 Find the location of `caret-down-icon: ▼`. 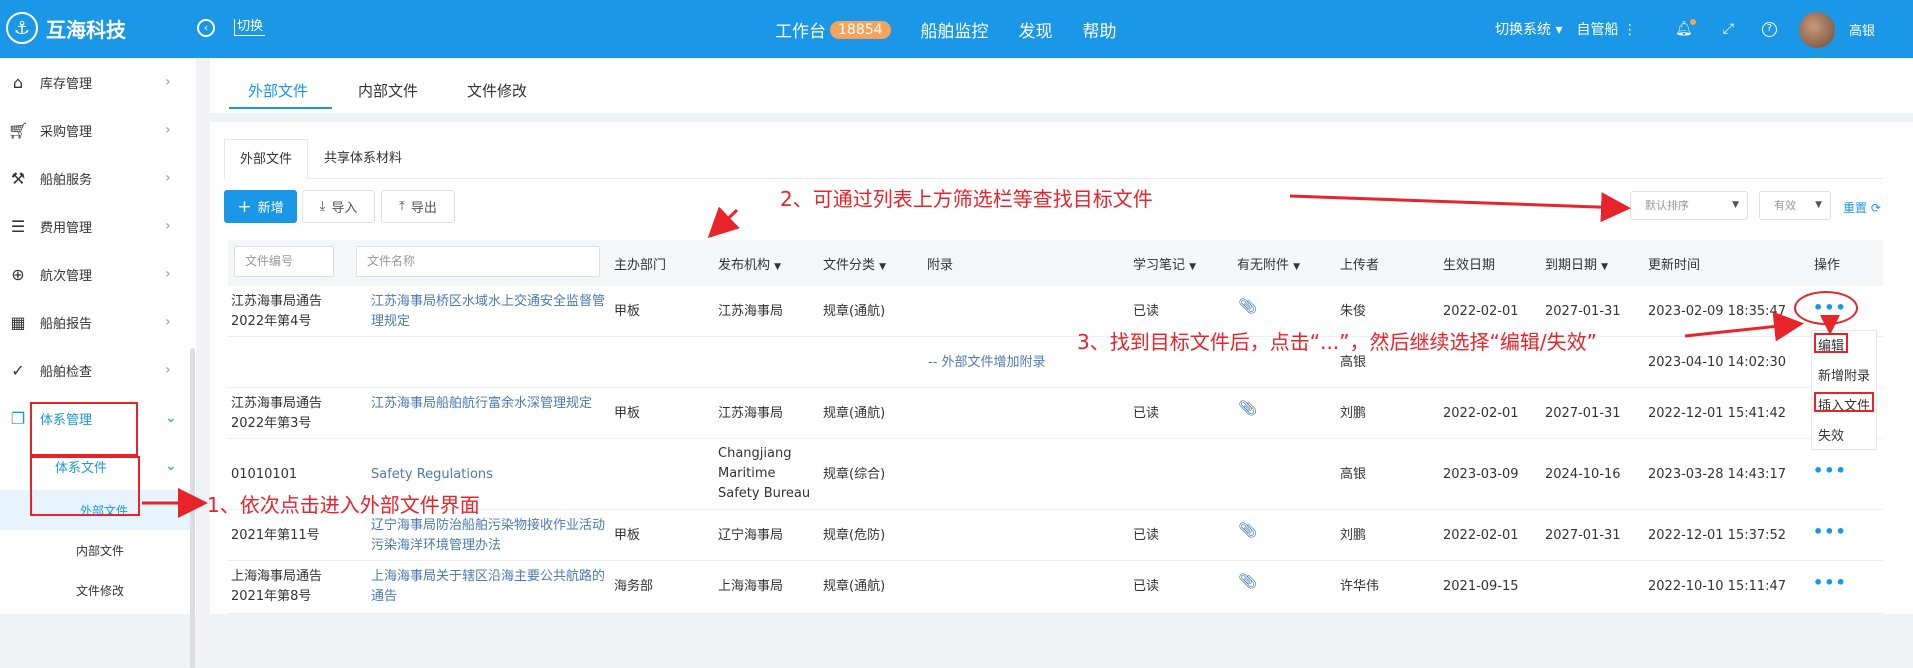

caret-down-icon: ▼ is located at coordinates (1605, 267).